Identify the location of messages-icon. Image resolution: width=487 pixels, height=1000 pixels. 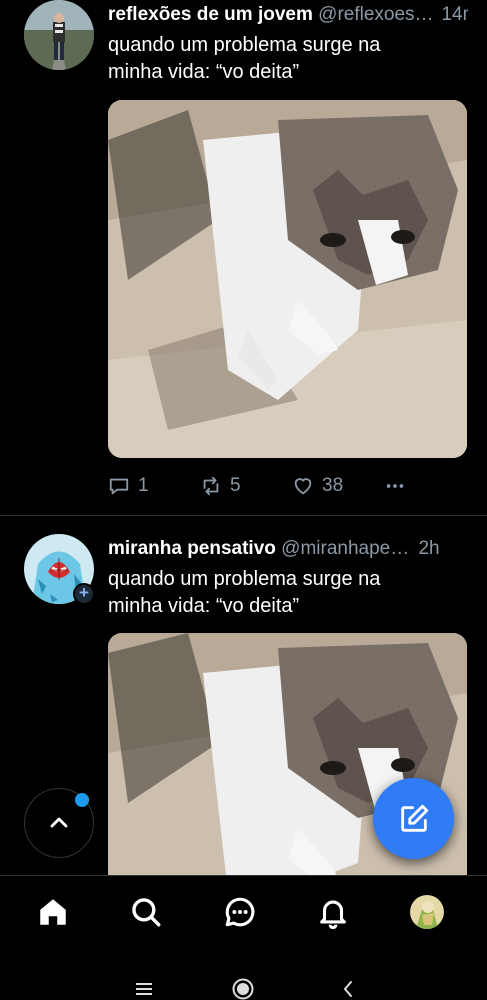
(240, 912).